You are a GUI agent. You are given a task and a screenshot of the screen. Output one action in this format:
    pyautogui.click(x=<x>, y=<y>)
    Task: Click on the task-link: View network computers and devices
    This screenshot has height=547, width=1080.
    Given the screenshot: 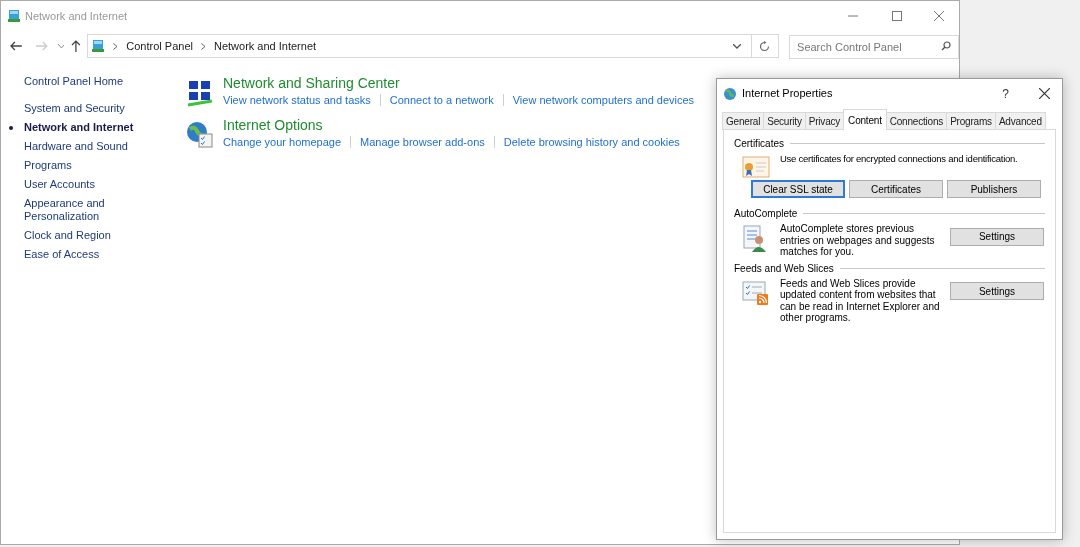 What is the action you would take?
    pyautogui.click(x=603, y=100)
    